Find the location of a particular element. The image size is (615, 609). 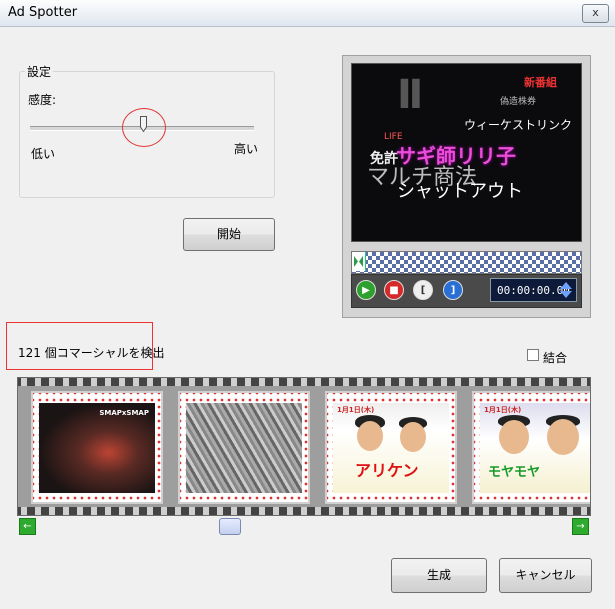

stop-icon: ■ is located at coordinates (394, 290).